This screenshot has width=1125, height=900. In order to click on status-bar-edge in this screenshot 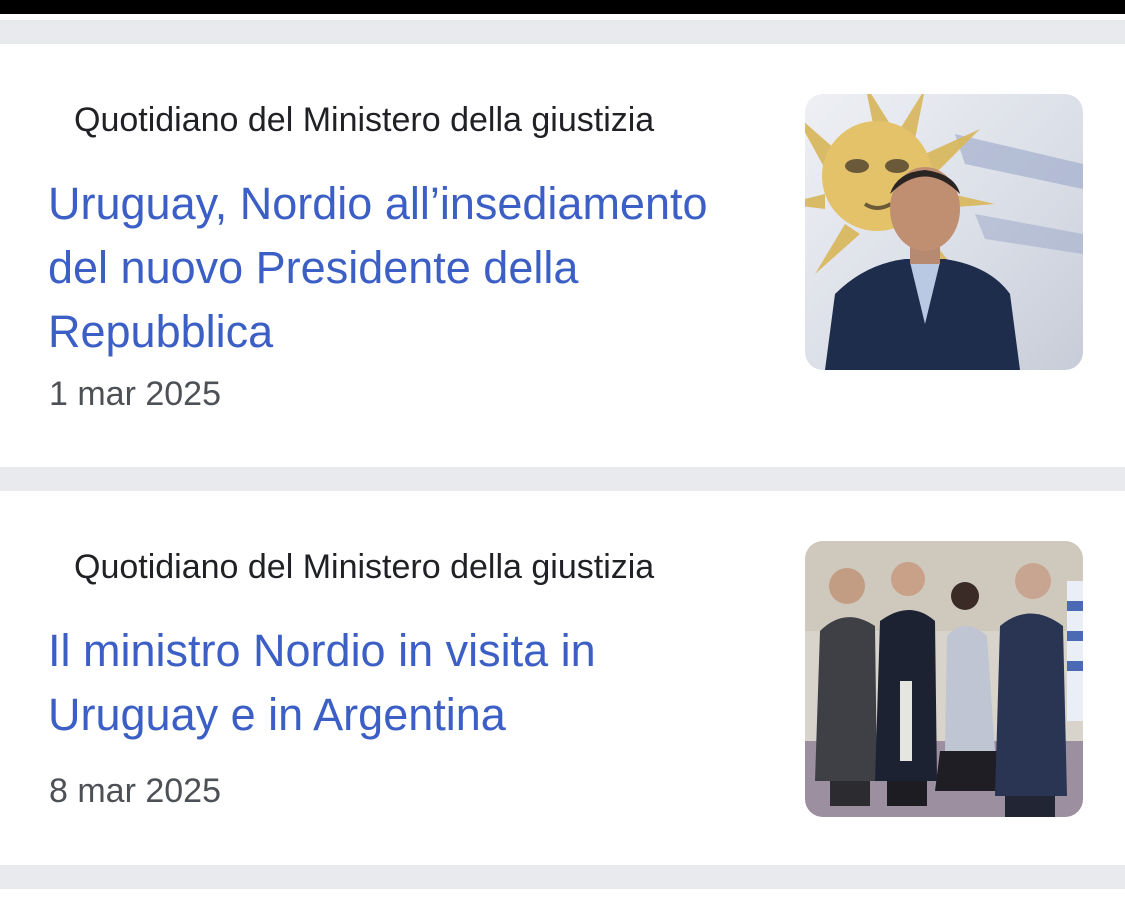, I will do `click(562, 7)`.